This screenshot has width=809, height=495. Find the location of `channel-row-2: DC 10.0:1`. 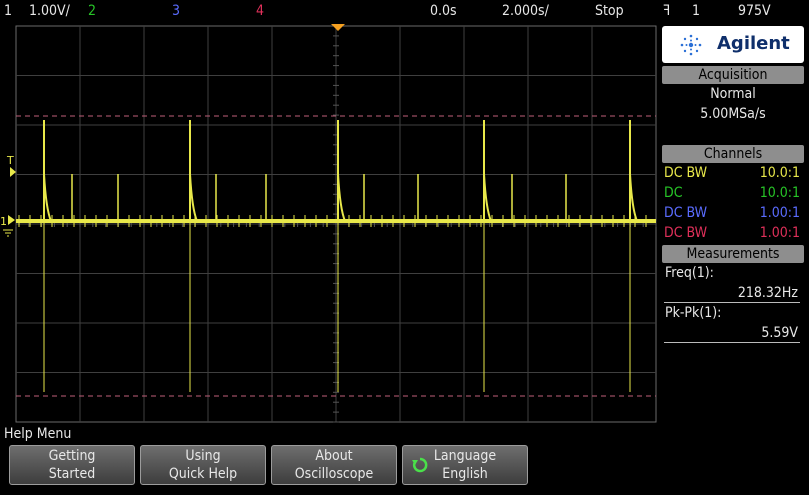

channel-row-2: DC 10.0:1 is located at coordinates (732, 194).